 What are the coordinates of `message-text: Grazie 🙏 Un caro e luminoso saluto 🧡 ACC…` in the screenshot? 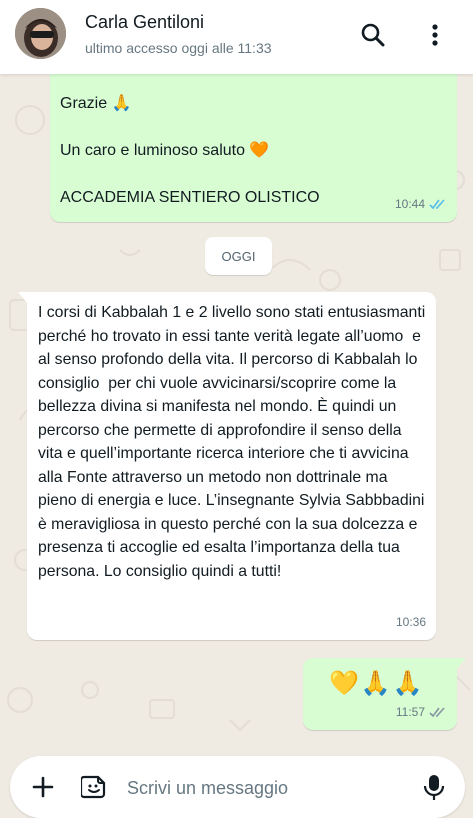 It's located at (190, 150).